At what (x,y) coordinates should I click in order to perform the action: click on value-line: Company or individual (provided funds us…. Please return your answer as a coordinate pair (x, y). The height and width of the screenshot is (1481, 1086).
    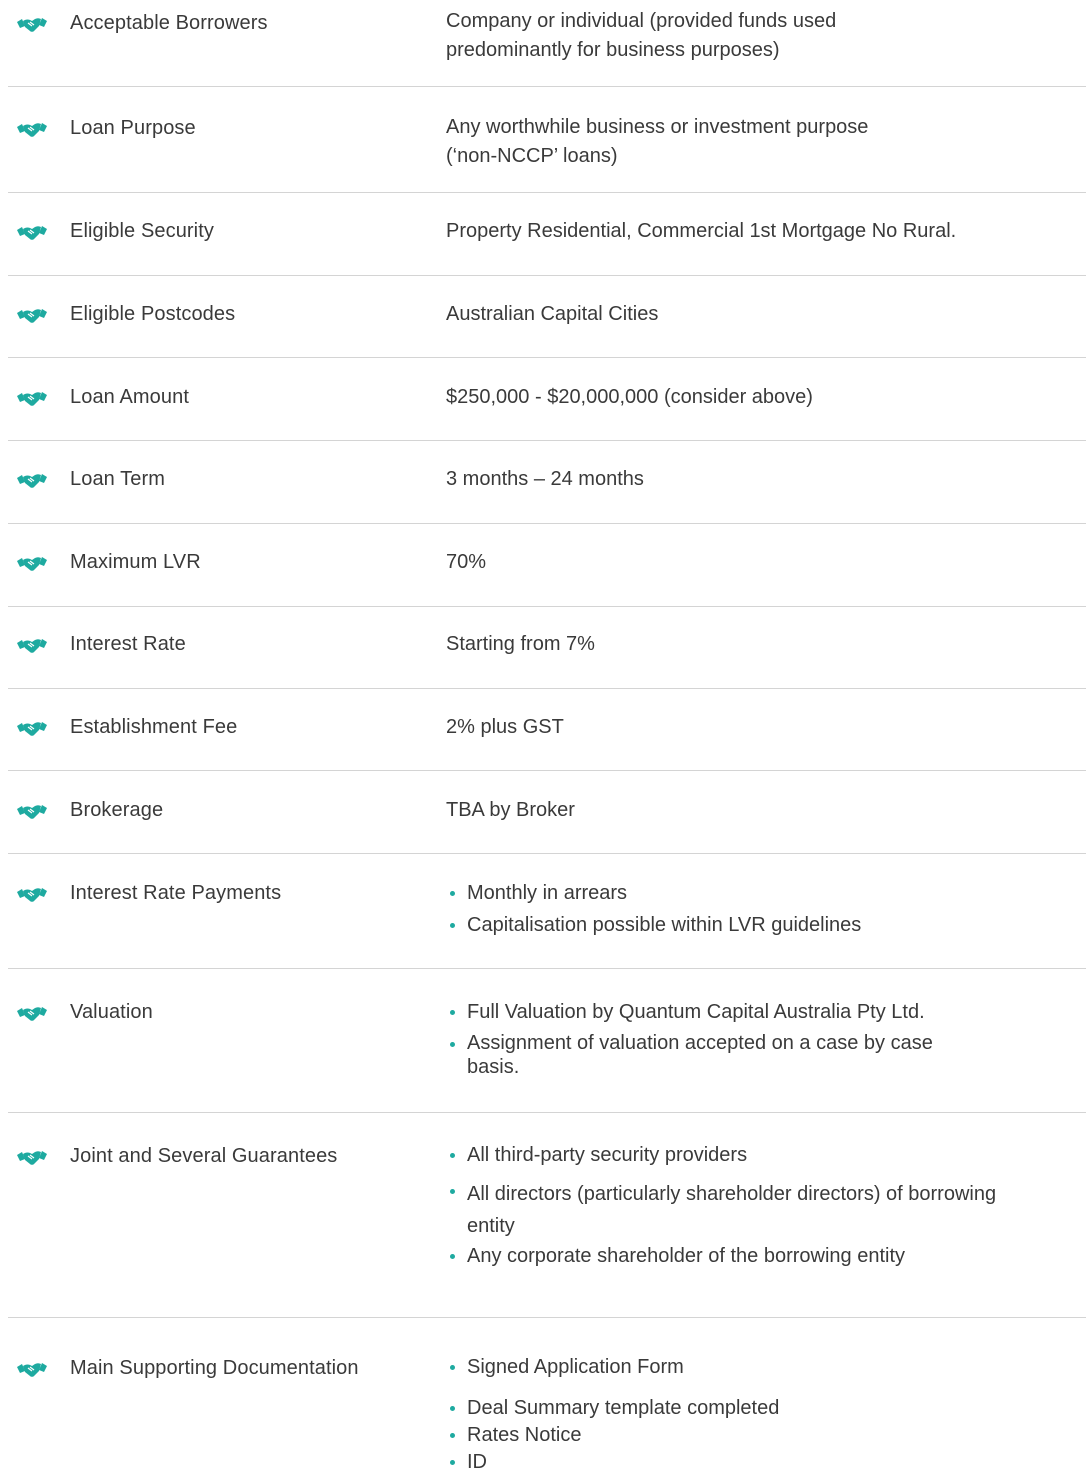
    Looking at the image, I should click on (641, 21).